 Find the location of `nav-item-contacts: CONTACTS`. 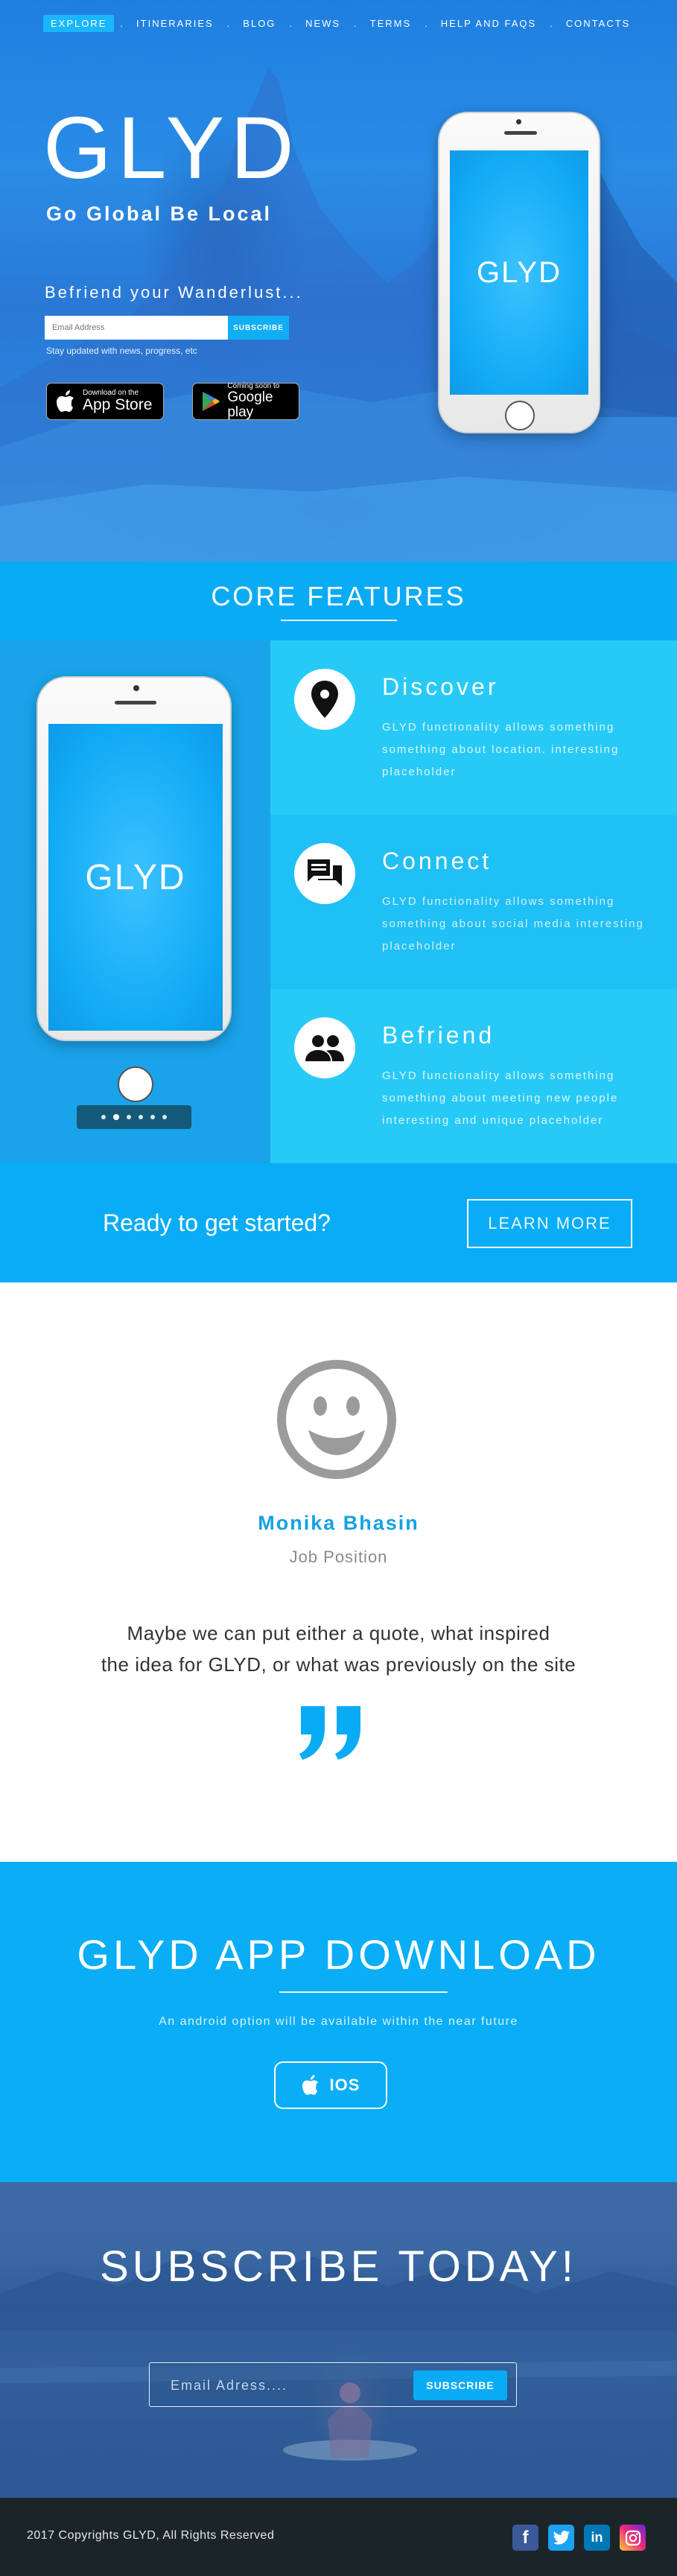

nav-item-contacts: CONTACTS is located at coordinates (598, 23).